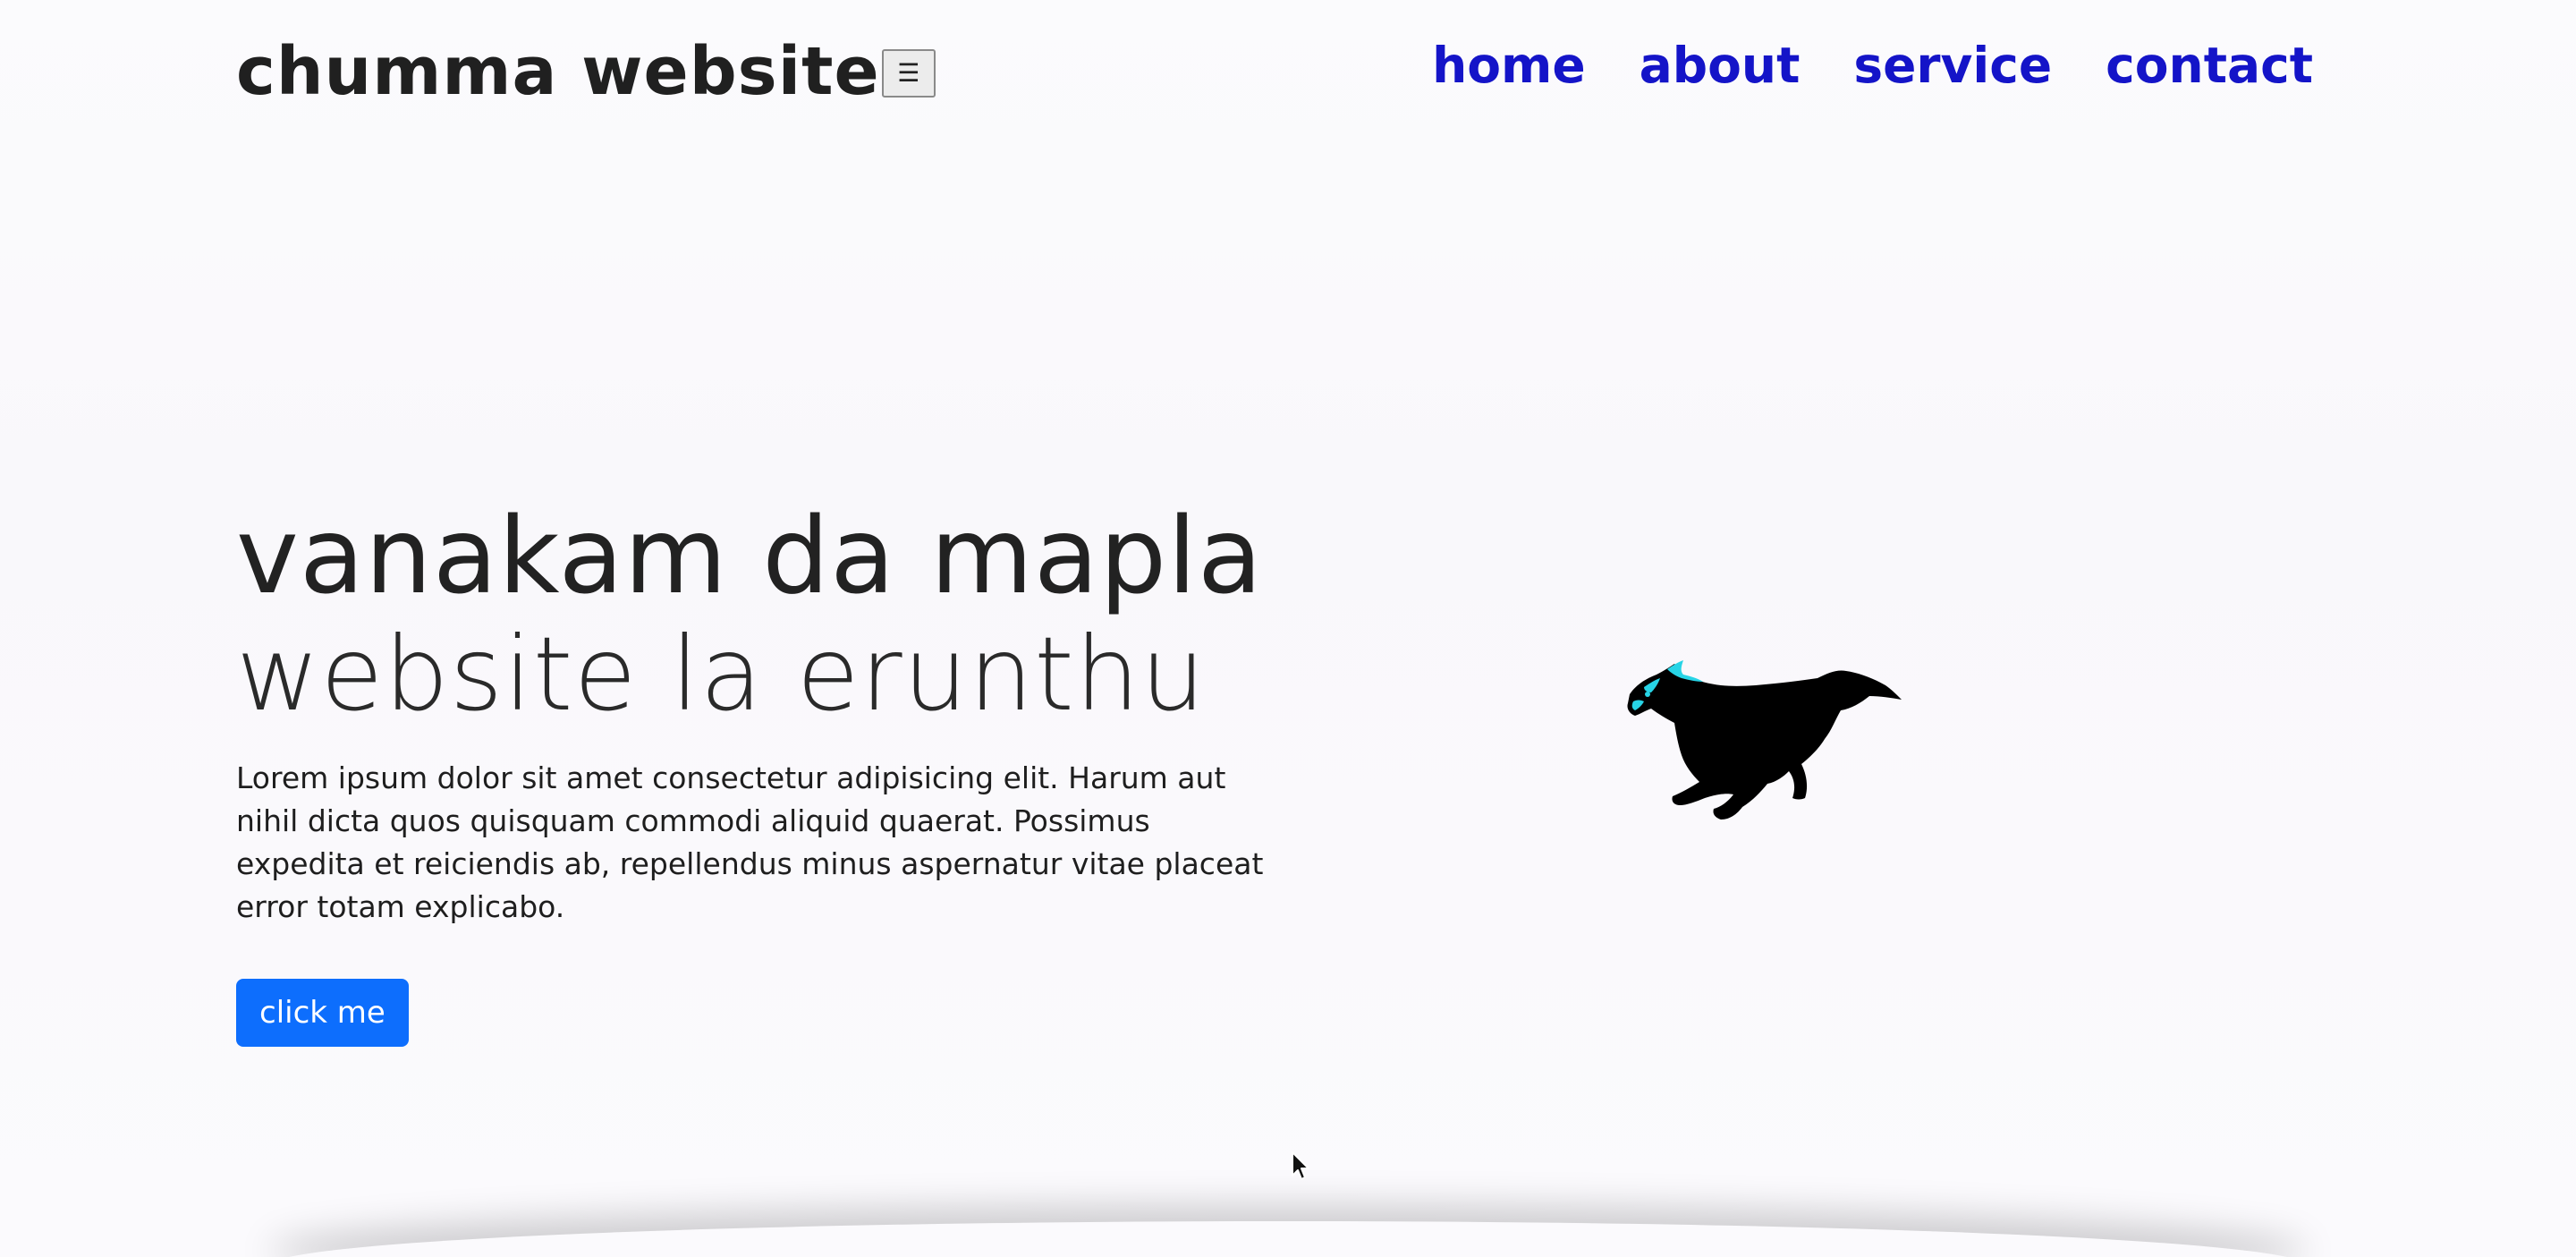 This screenshot has width=2576, height=1257. Describe the element at coordinates (322, 1012) in the screenshot. I see `click-me-button: click me` at that location.